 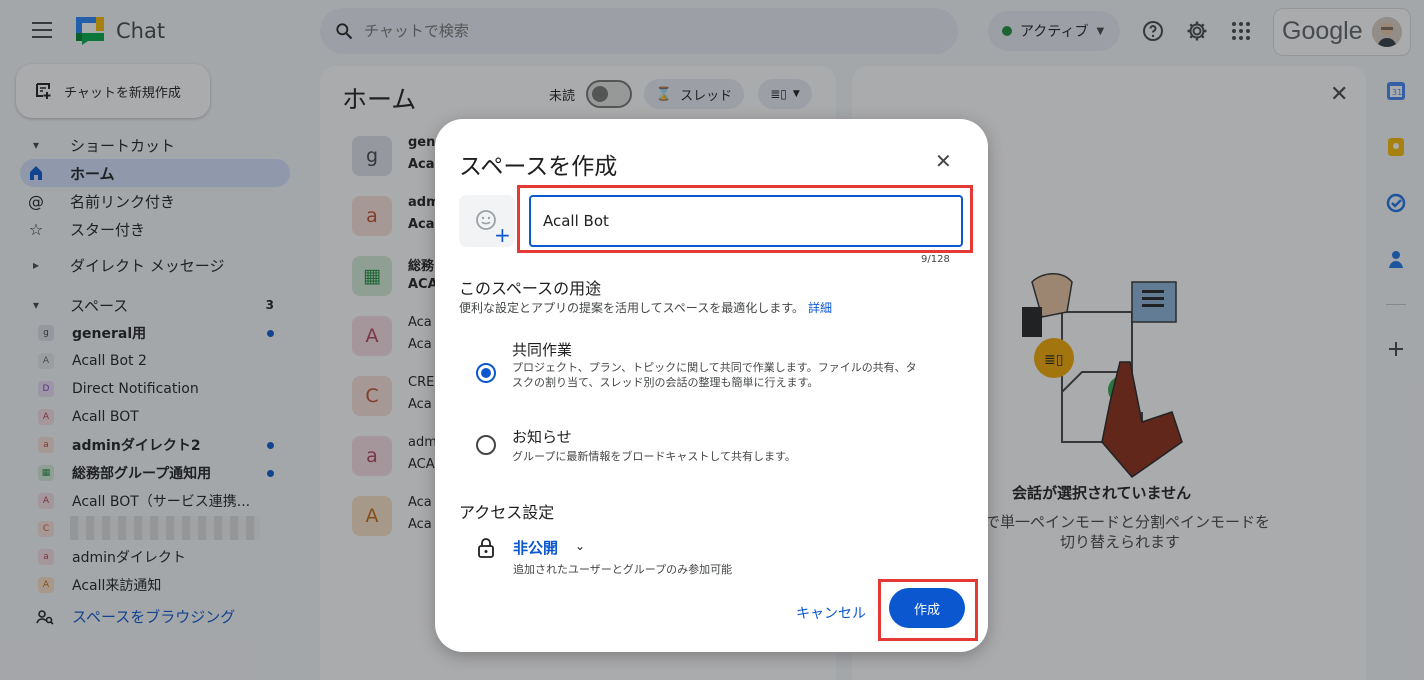 I want to click on access-level-select: 非公開, so click(x=535, y=547).